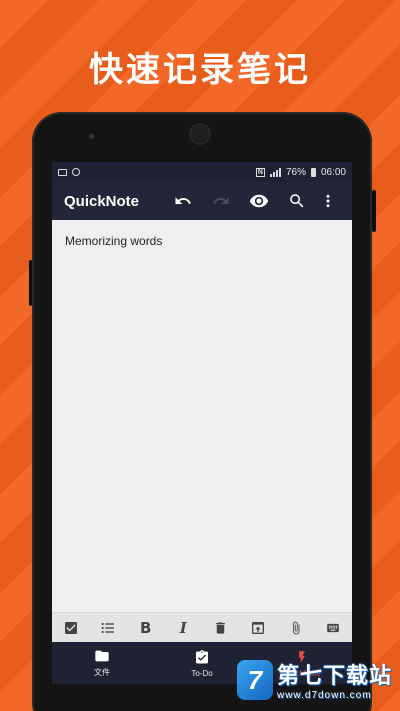 The image size is (400, 711). I want to click on clipboard-check-icon, so click(202, 656).